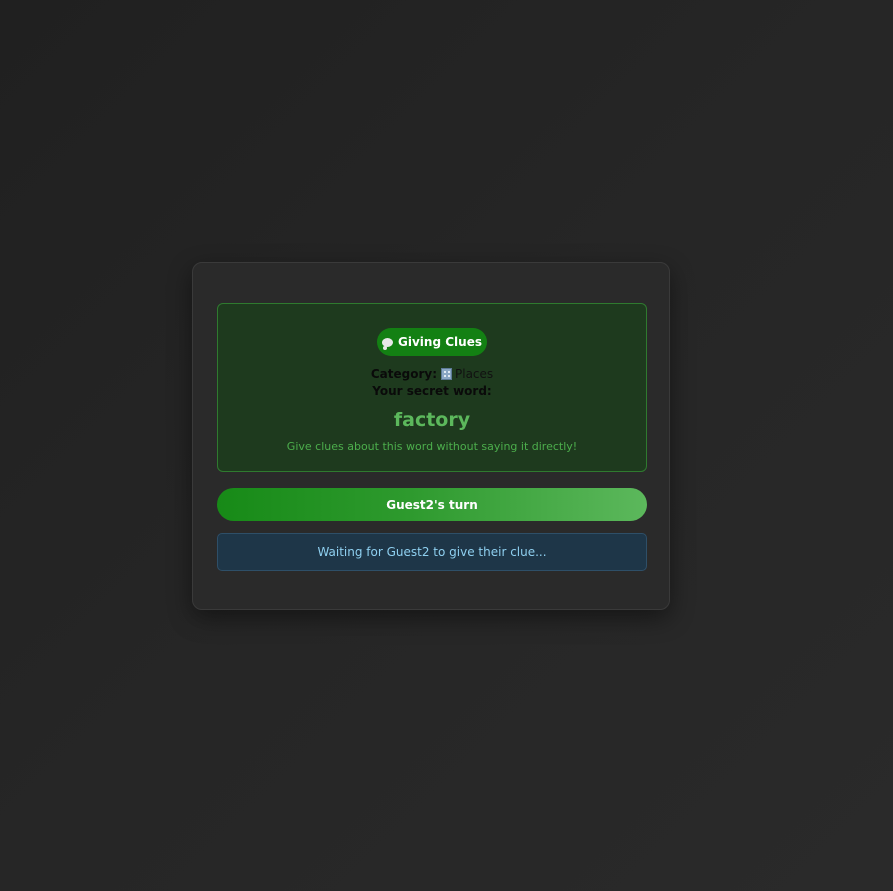  Describe the element at coordinates (432, 504) in the screenshot. I see `turn-indicator: Guest2's turn` at that location.